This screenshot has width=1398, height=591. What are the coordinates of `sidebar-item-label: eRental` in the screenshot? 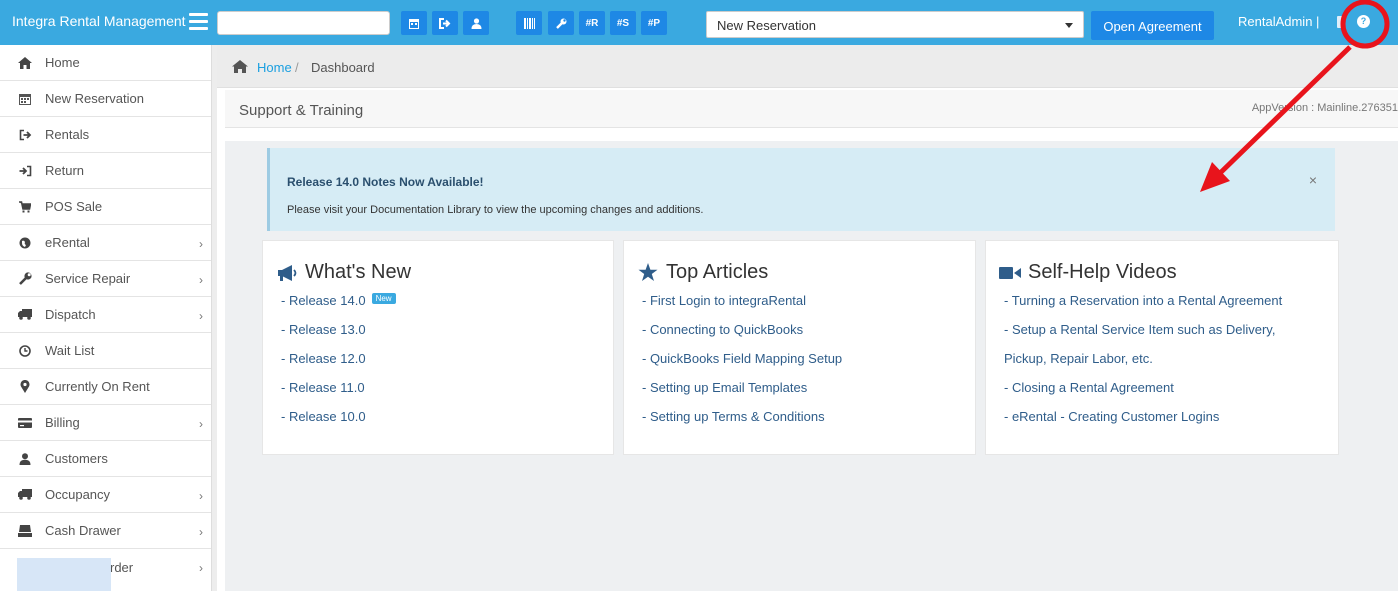 It's located at (67, 242).